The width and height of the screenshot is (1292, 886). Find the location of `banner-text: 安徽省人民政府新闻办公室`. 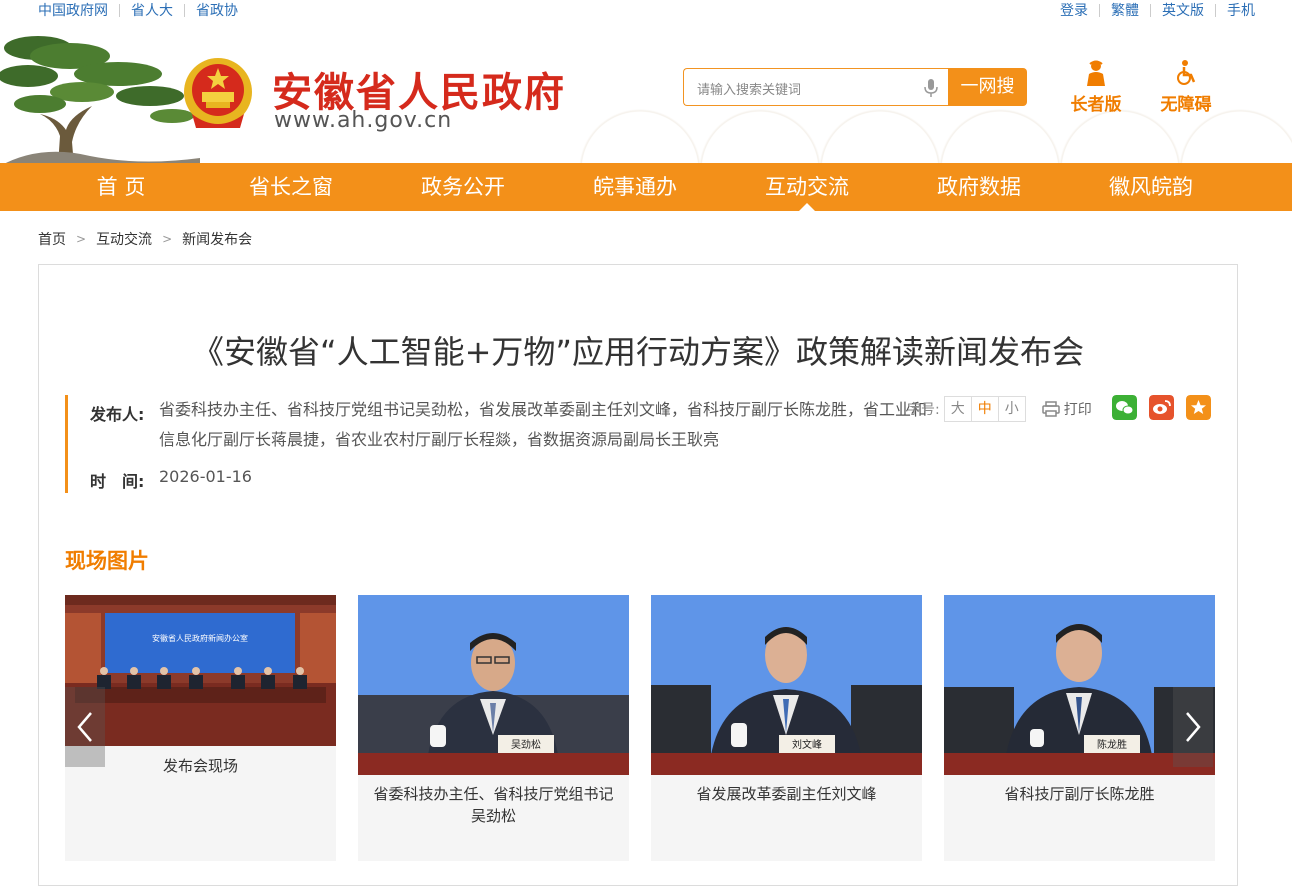

banner-text: 安徽省人民政府新闻办公室 is located at coordinates (200, 638).